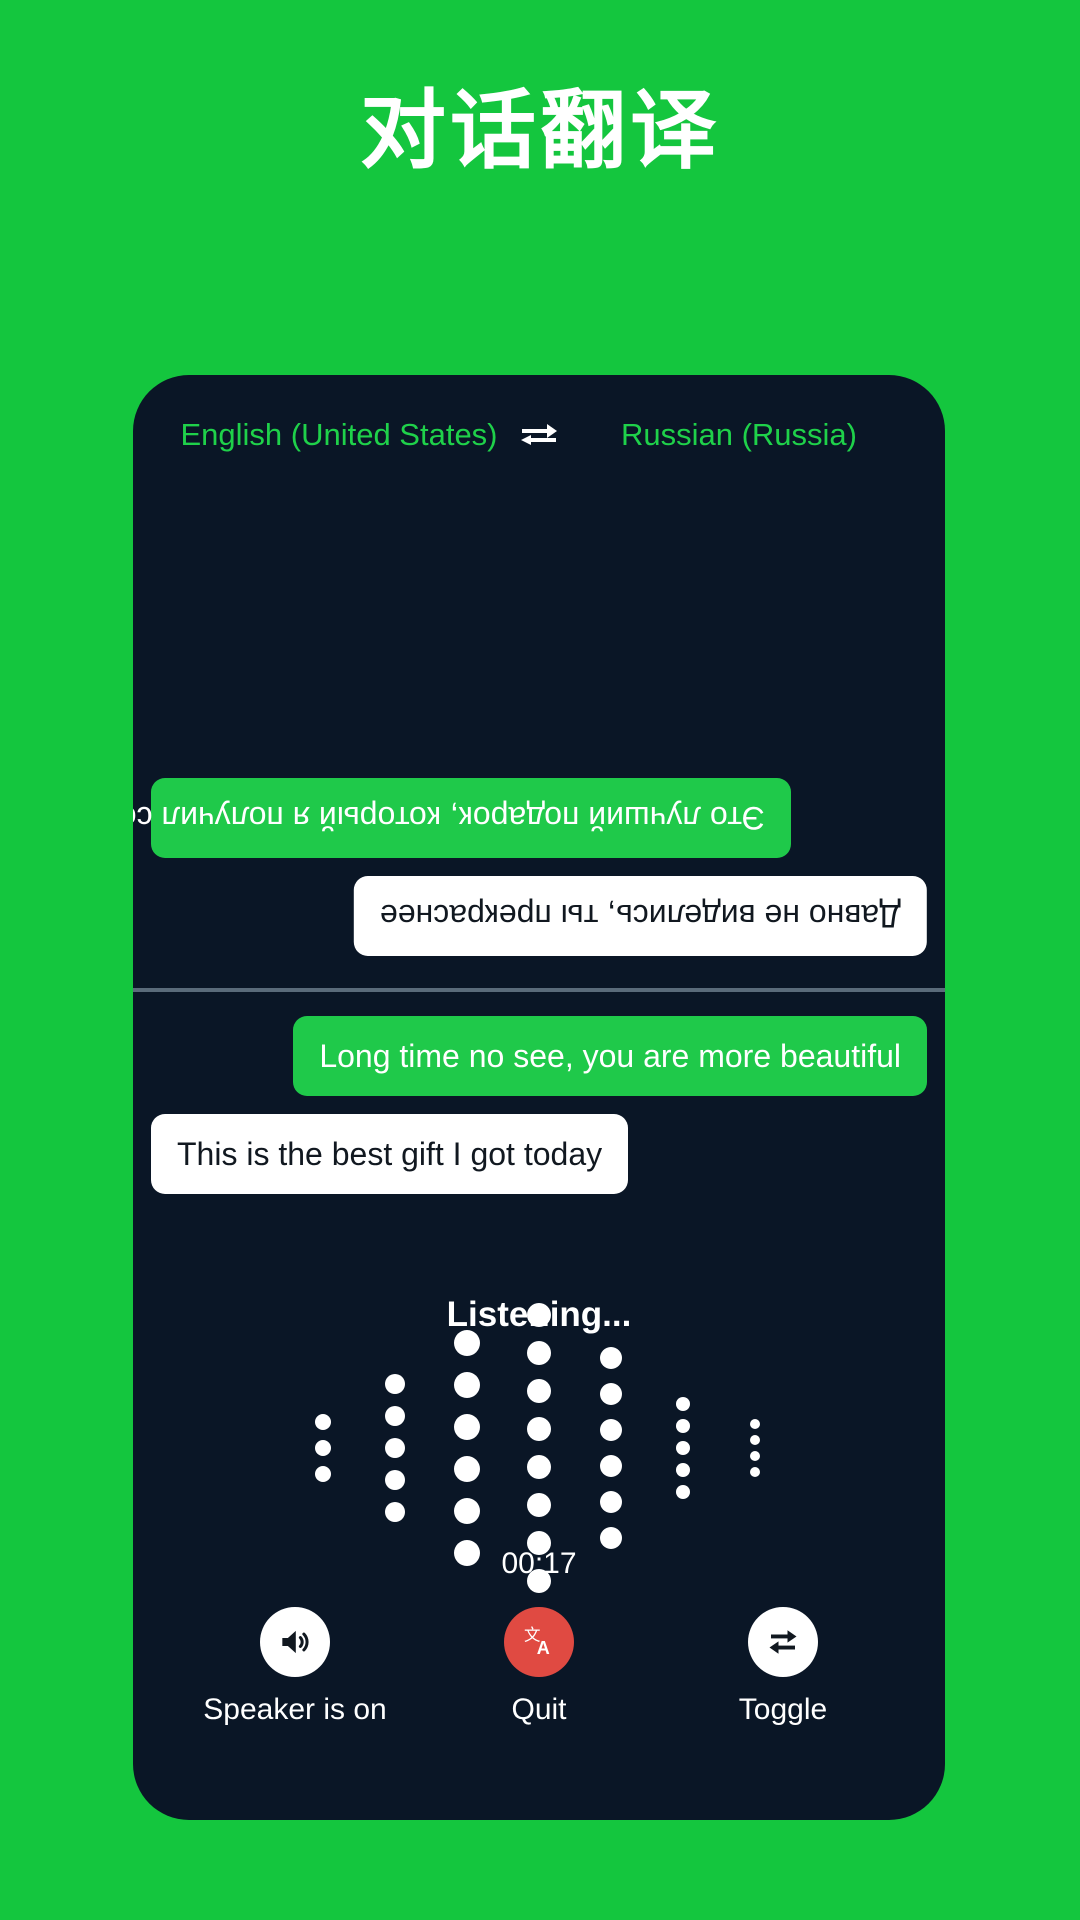 The width and height of the screenshot is (1080, 1920). Describe the element at coordinates (539, 1563) in the screenshot. I see `recording-timer: 00:17` at that location.